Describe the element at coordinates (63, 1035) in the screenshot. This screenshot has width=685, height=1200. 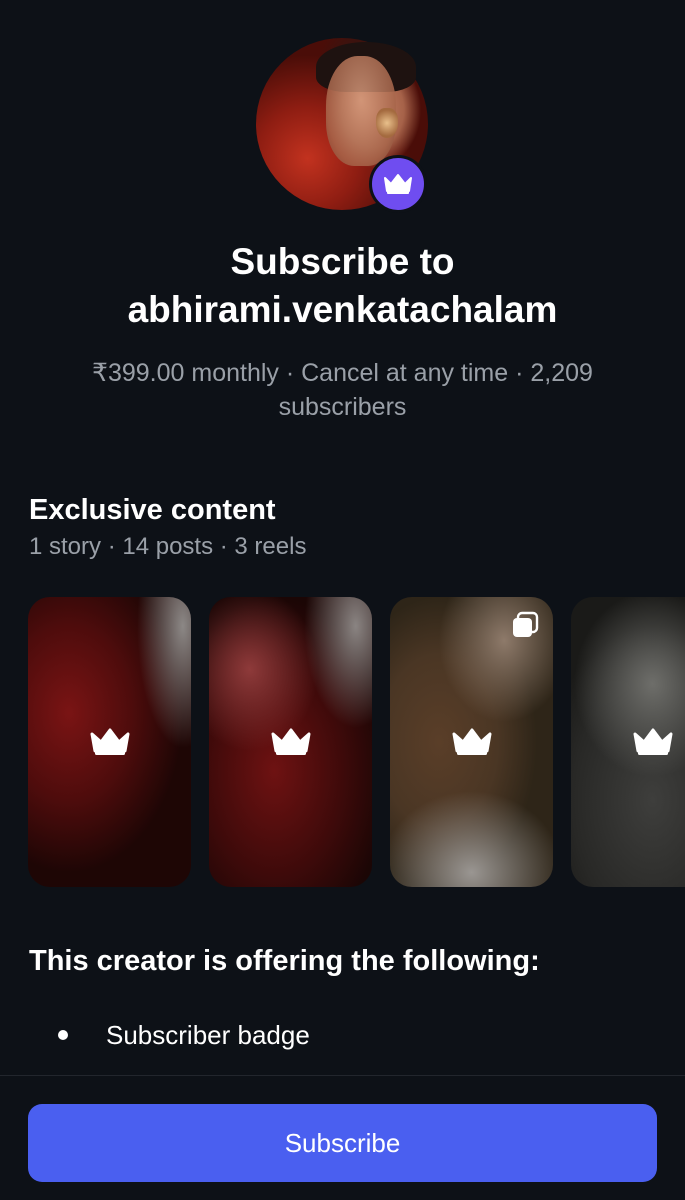
I see `bullet-icon` at that location.